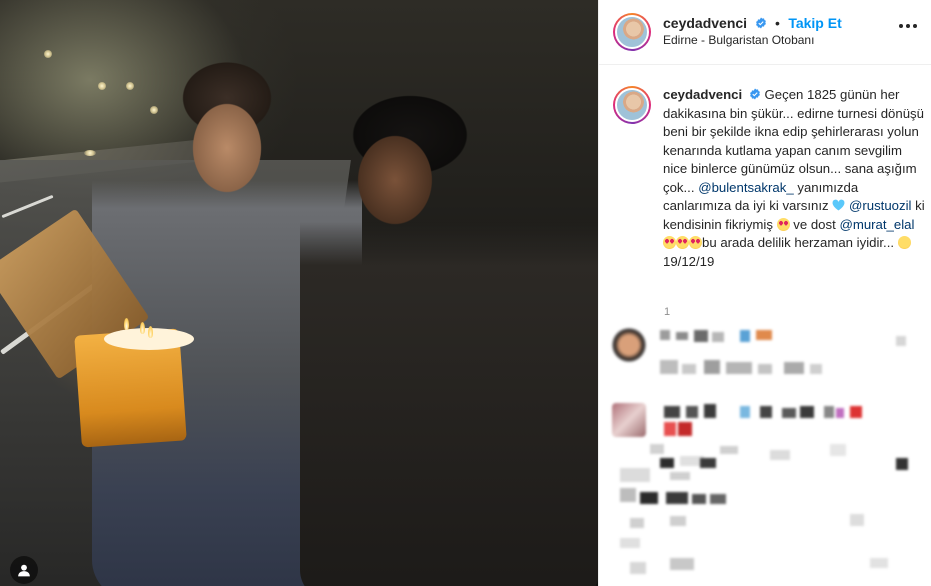 The width and height of the screenshot is (931, 586). Describe the element at coordinates (632, 32) in the screenshot. I see `avatar` at that location.